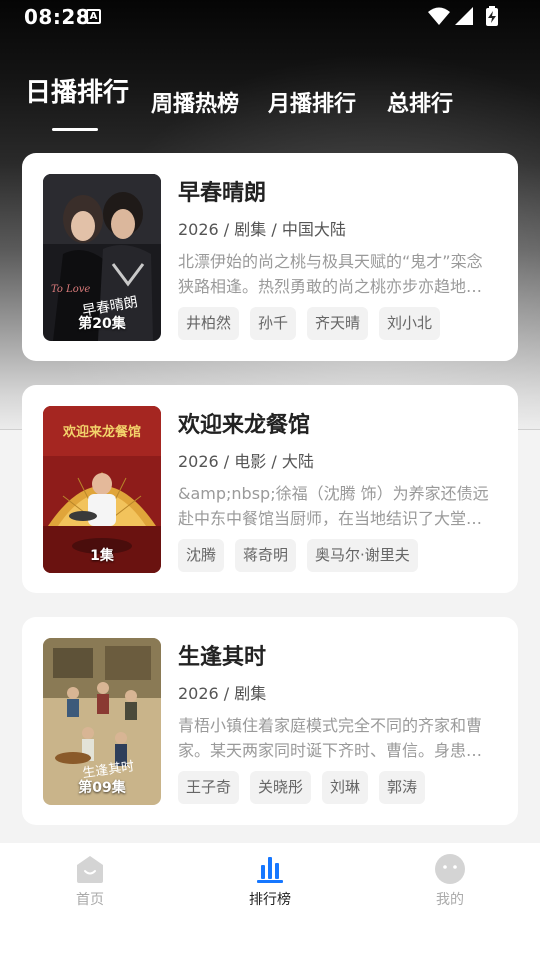  Describe the element at coordinates (492, 16) in the screenshot. I see `battery-charging-icon` at that location.